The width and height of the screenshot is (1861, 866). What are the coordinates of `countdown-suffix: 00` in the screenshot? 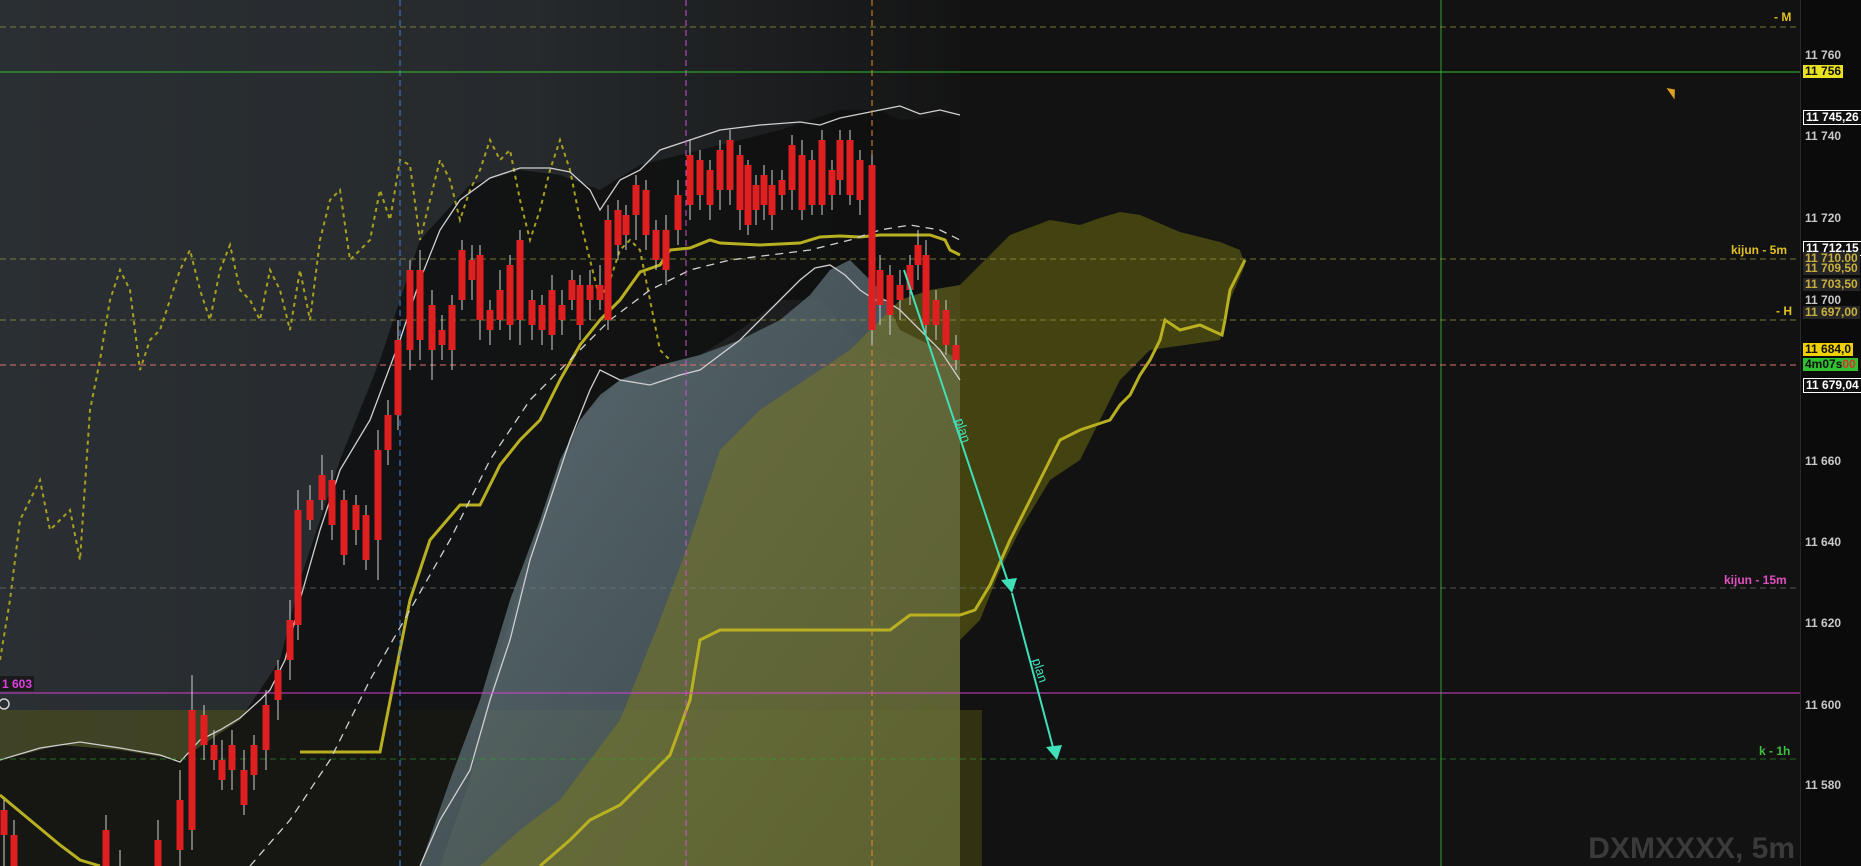 It's located at (1849, 364).